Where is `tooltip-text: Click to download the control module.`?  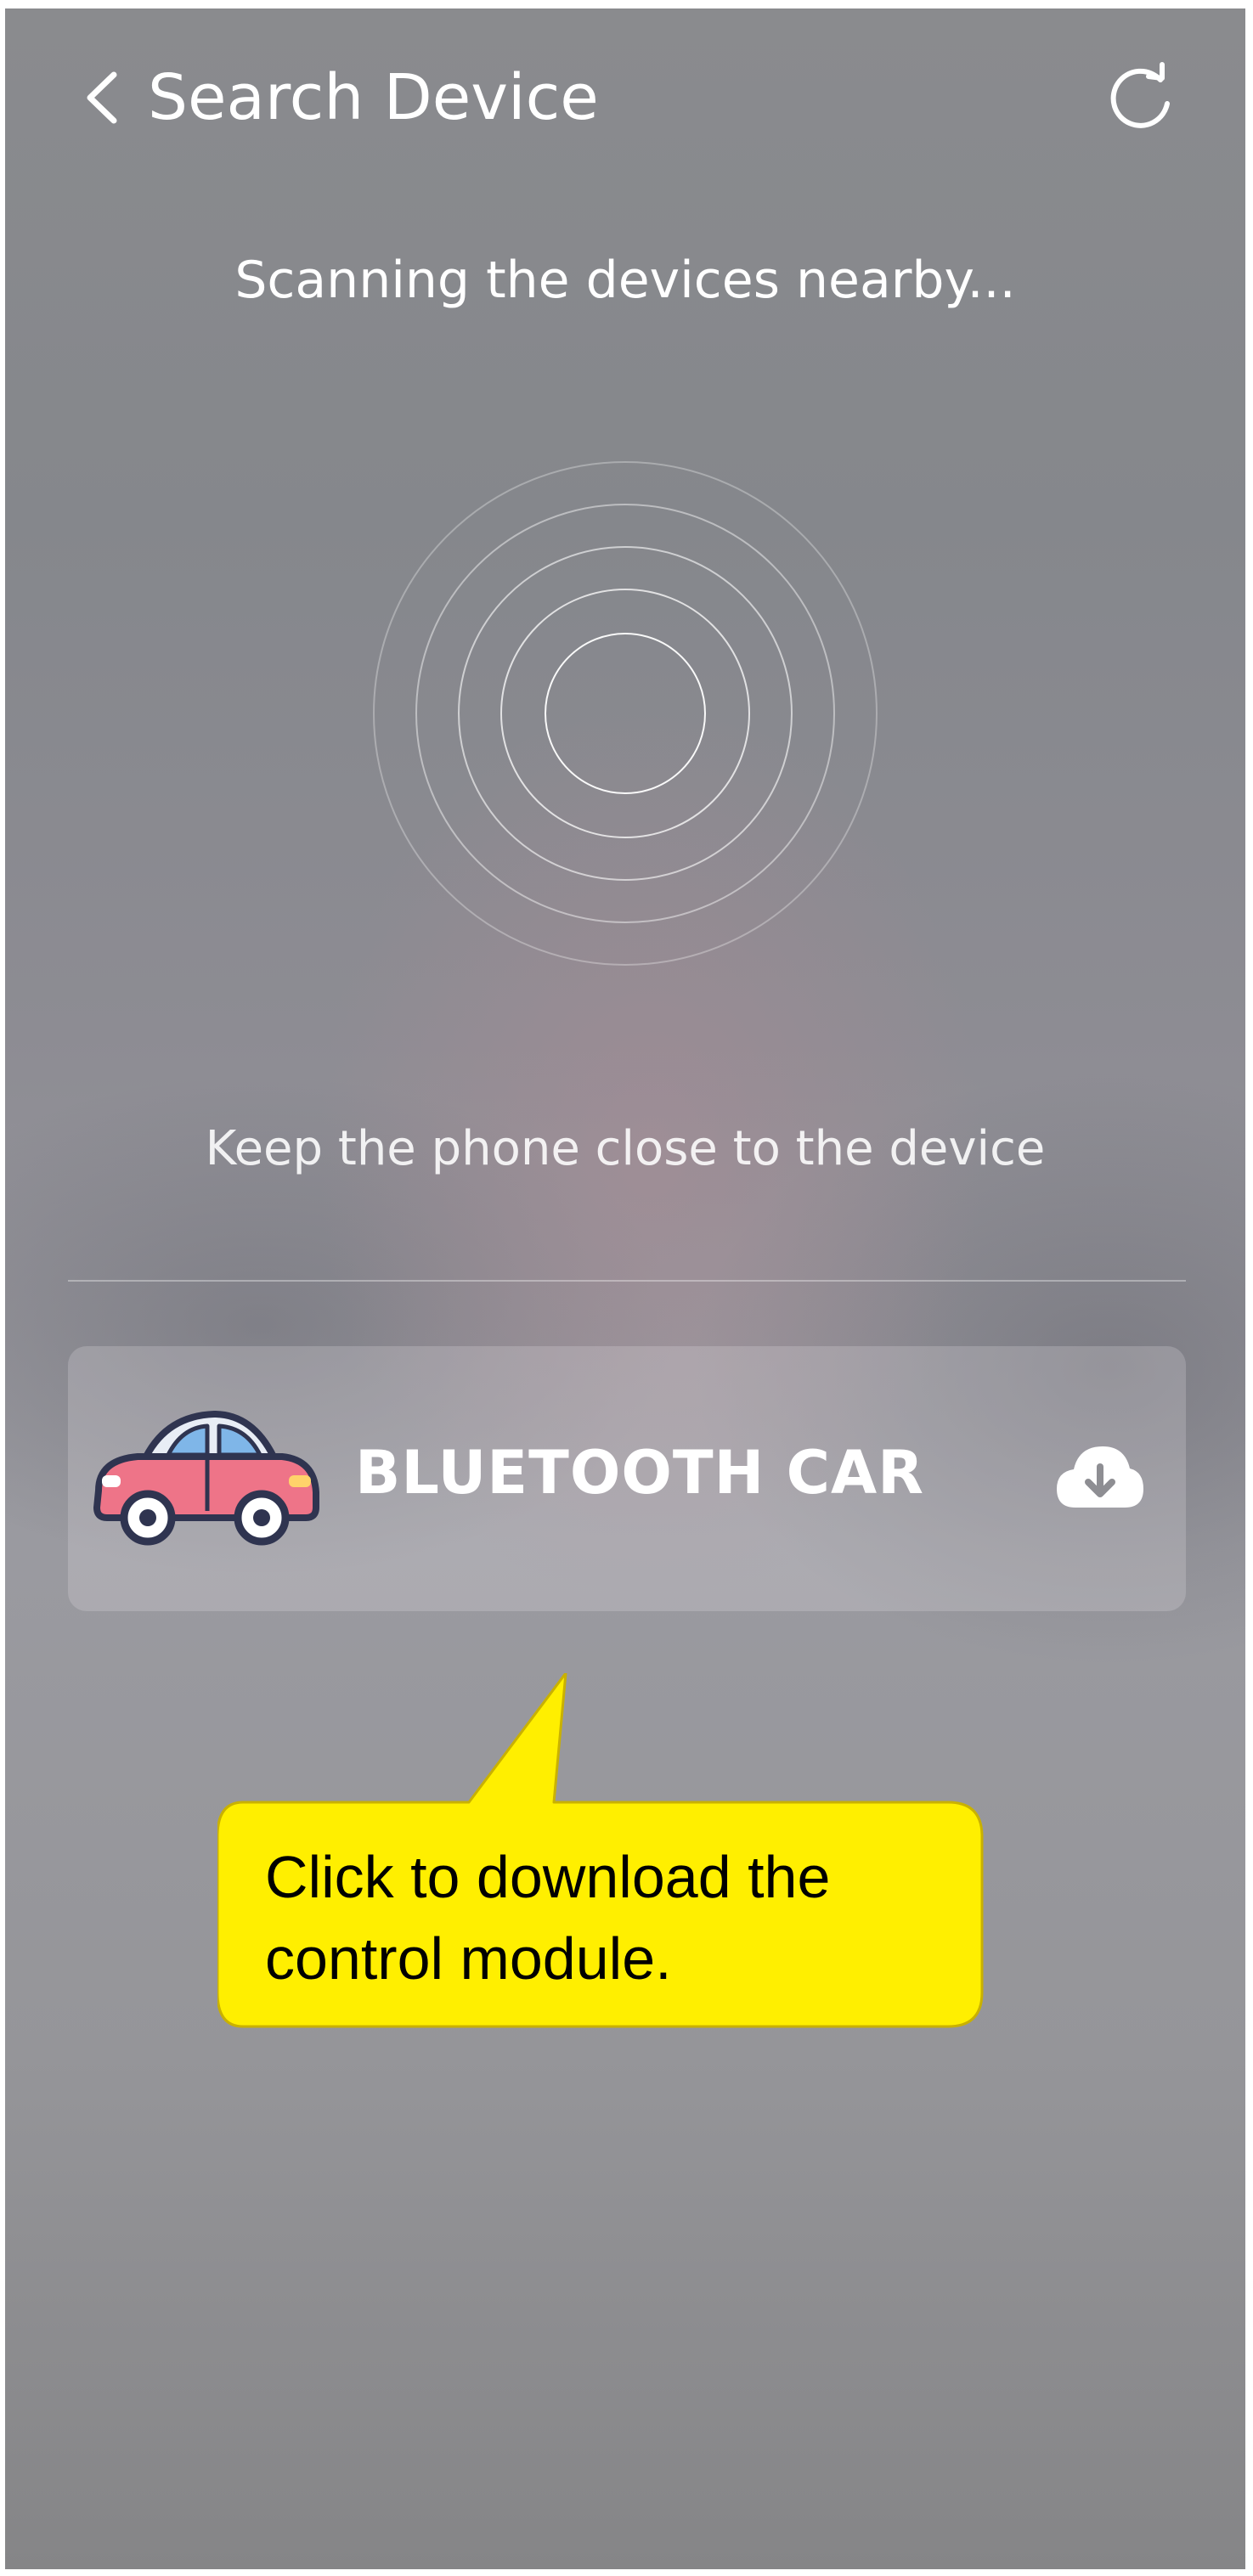 tooltip-text: Click to download the control module. is located at coordinates (548, 1918).